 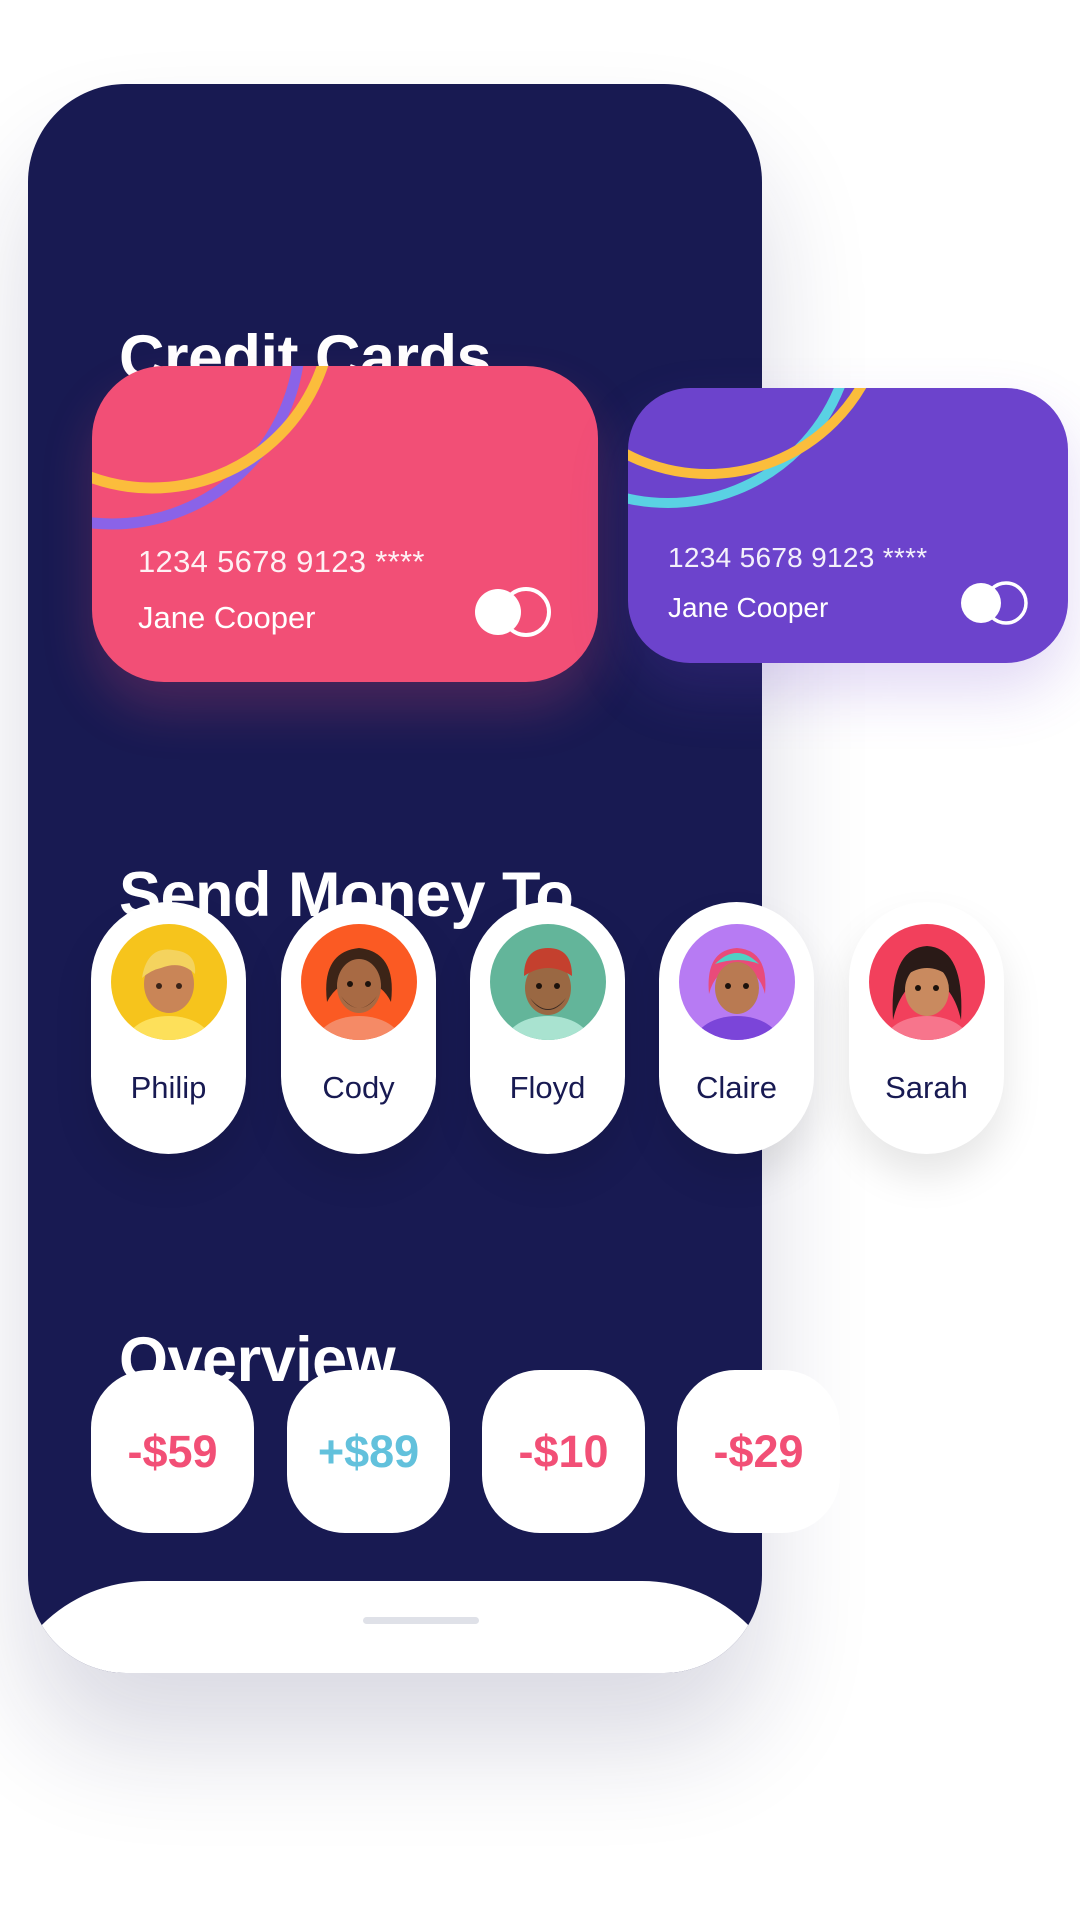 I want to click on contact-philip: Philip, so click(x=168, y=1028).